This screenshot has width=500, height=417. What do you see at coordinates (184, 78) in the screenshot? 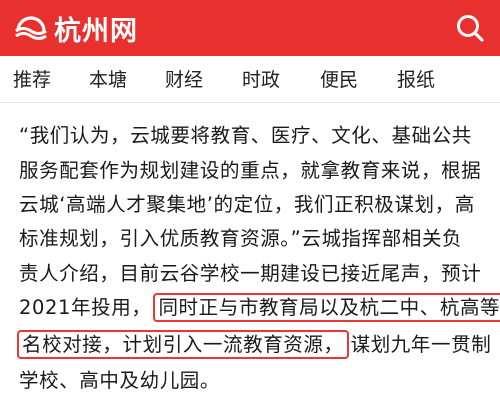
I see `nav-tab-finance: 财经` at bounding box center [184, 78].